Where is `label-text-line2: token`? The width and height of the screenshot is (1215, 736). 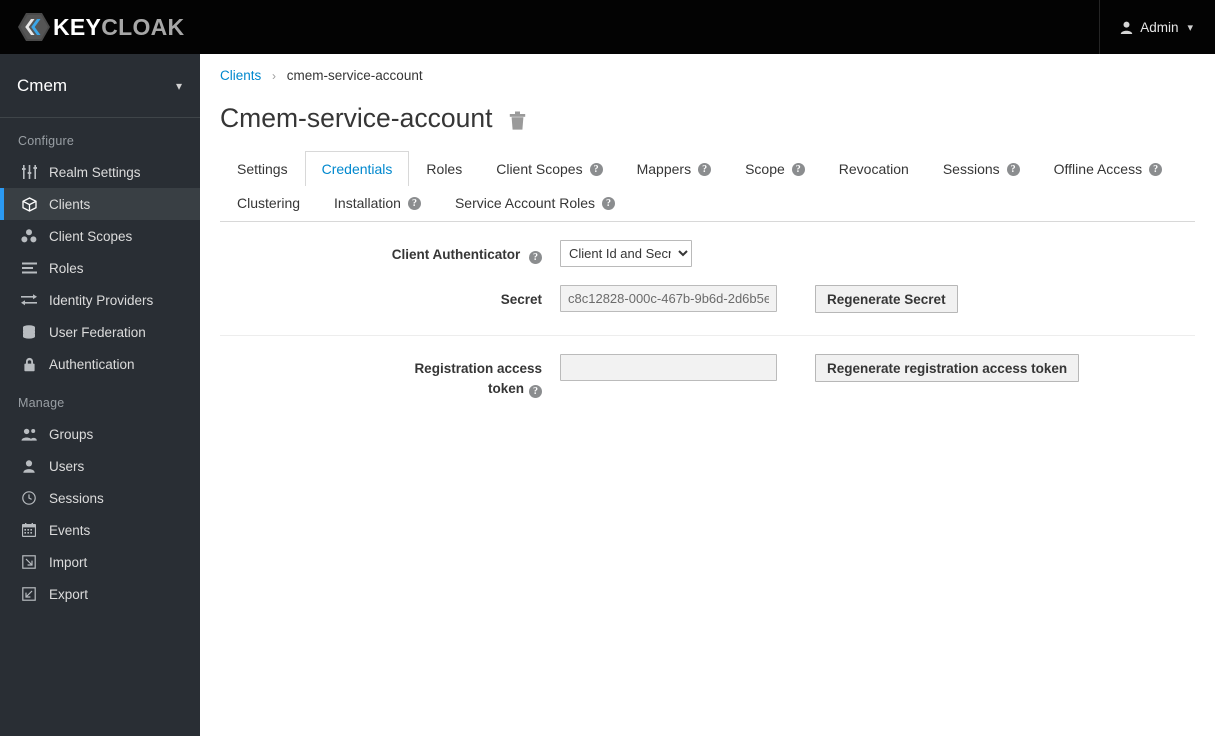
label-text-line2: token is located at coordinates (505, 388).